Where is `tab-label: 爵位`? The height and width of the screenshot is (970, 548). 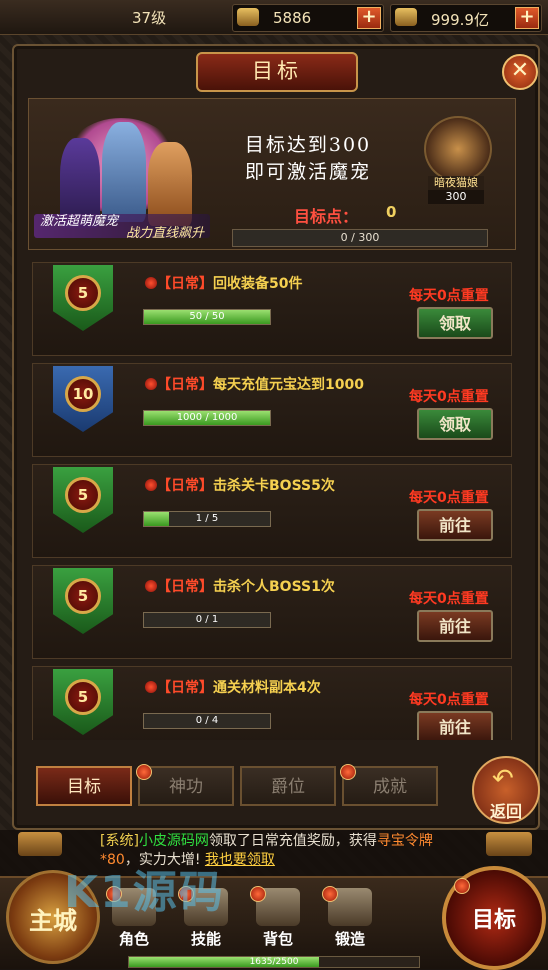
tab-label: 爵位 is located at coordinates (288, 787).